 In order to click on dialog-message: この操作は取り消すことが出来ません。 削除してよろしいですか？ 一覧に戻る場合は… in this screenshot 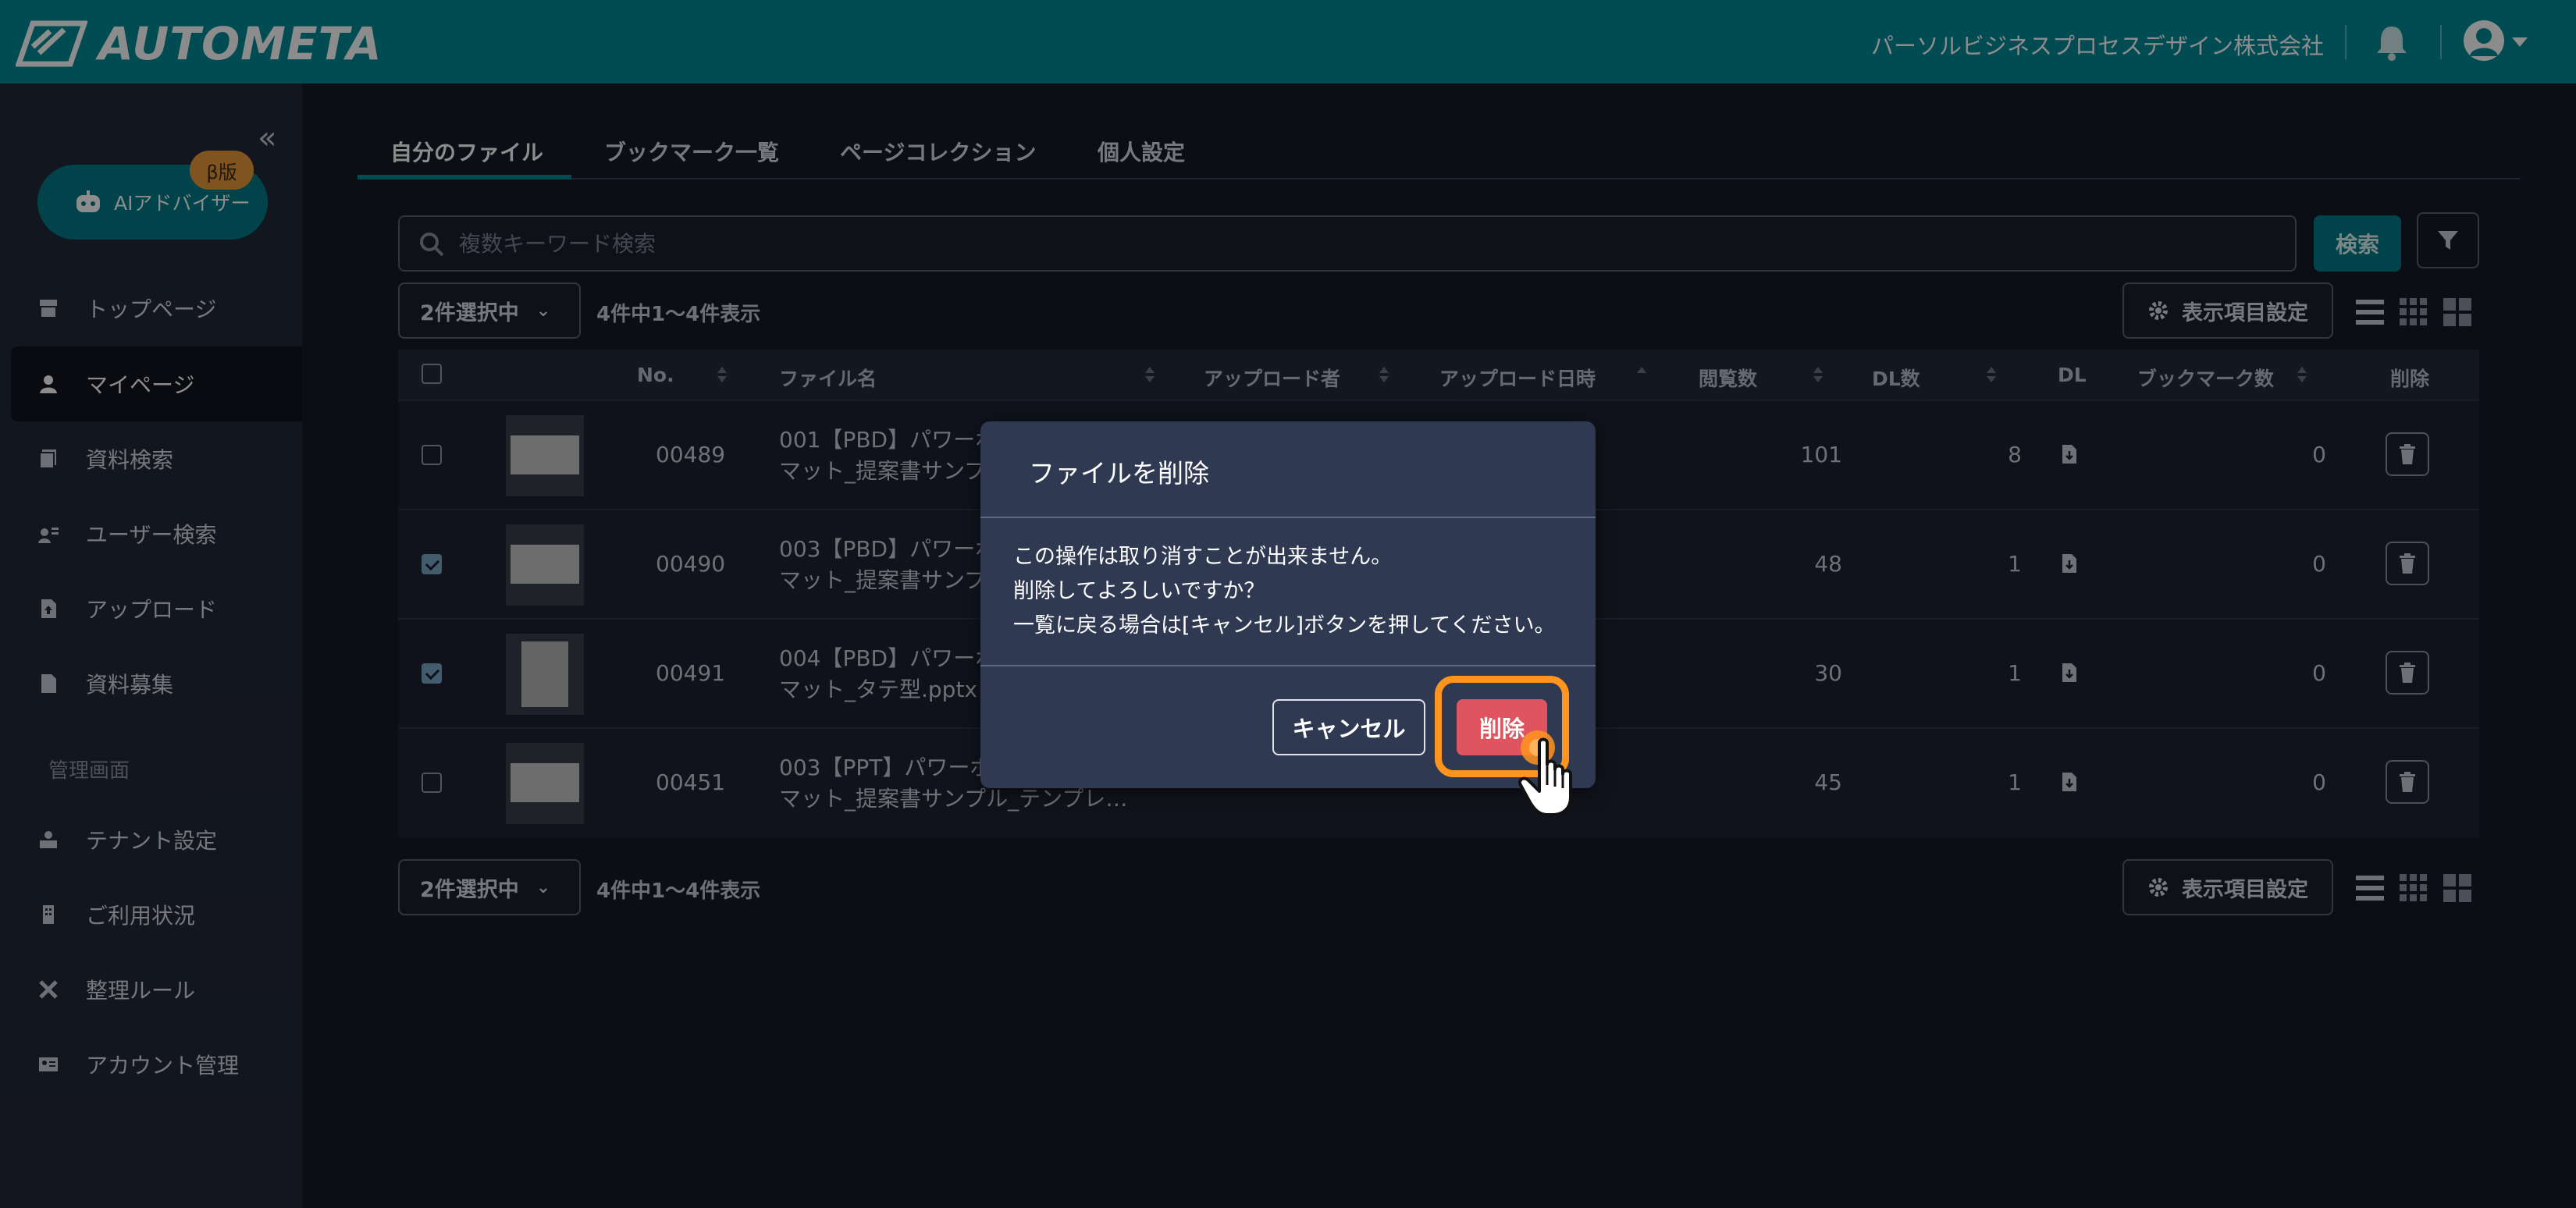, I will do `click(1284, 591)`.